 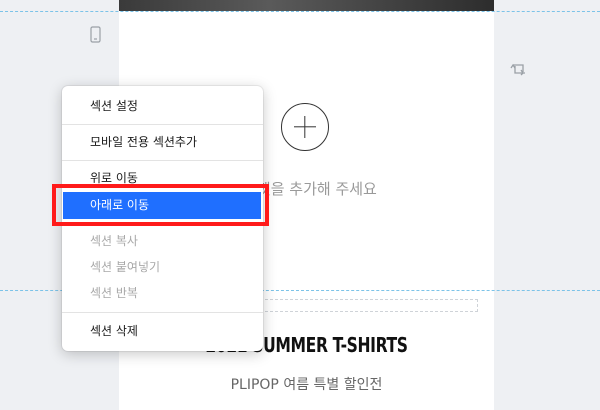 I want to click on menu-item-section-settings: 섹션 설정, so click(x=162, y=106).